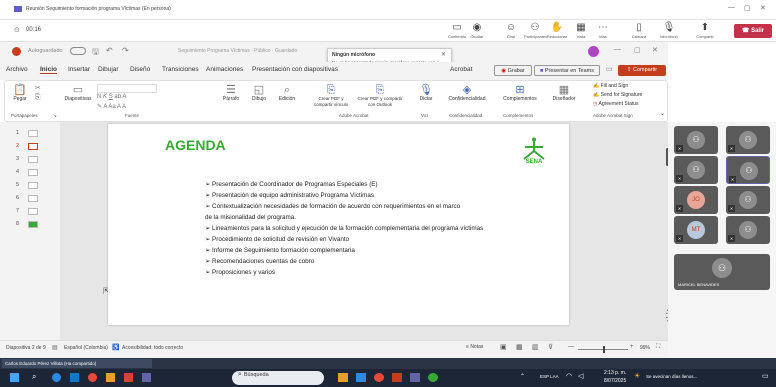 This screenshot has height=387, width=776. I want to click on save-icon: 🖫, so click(95, 53).